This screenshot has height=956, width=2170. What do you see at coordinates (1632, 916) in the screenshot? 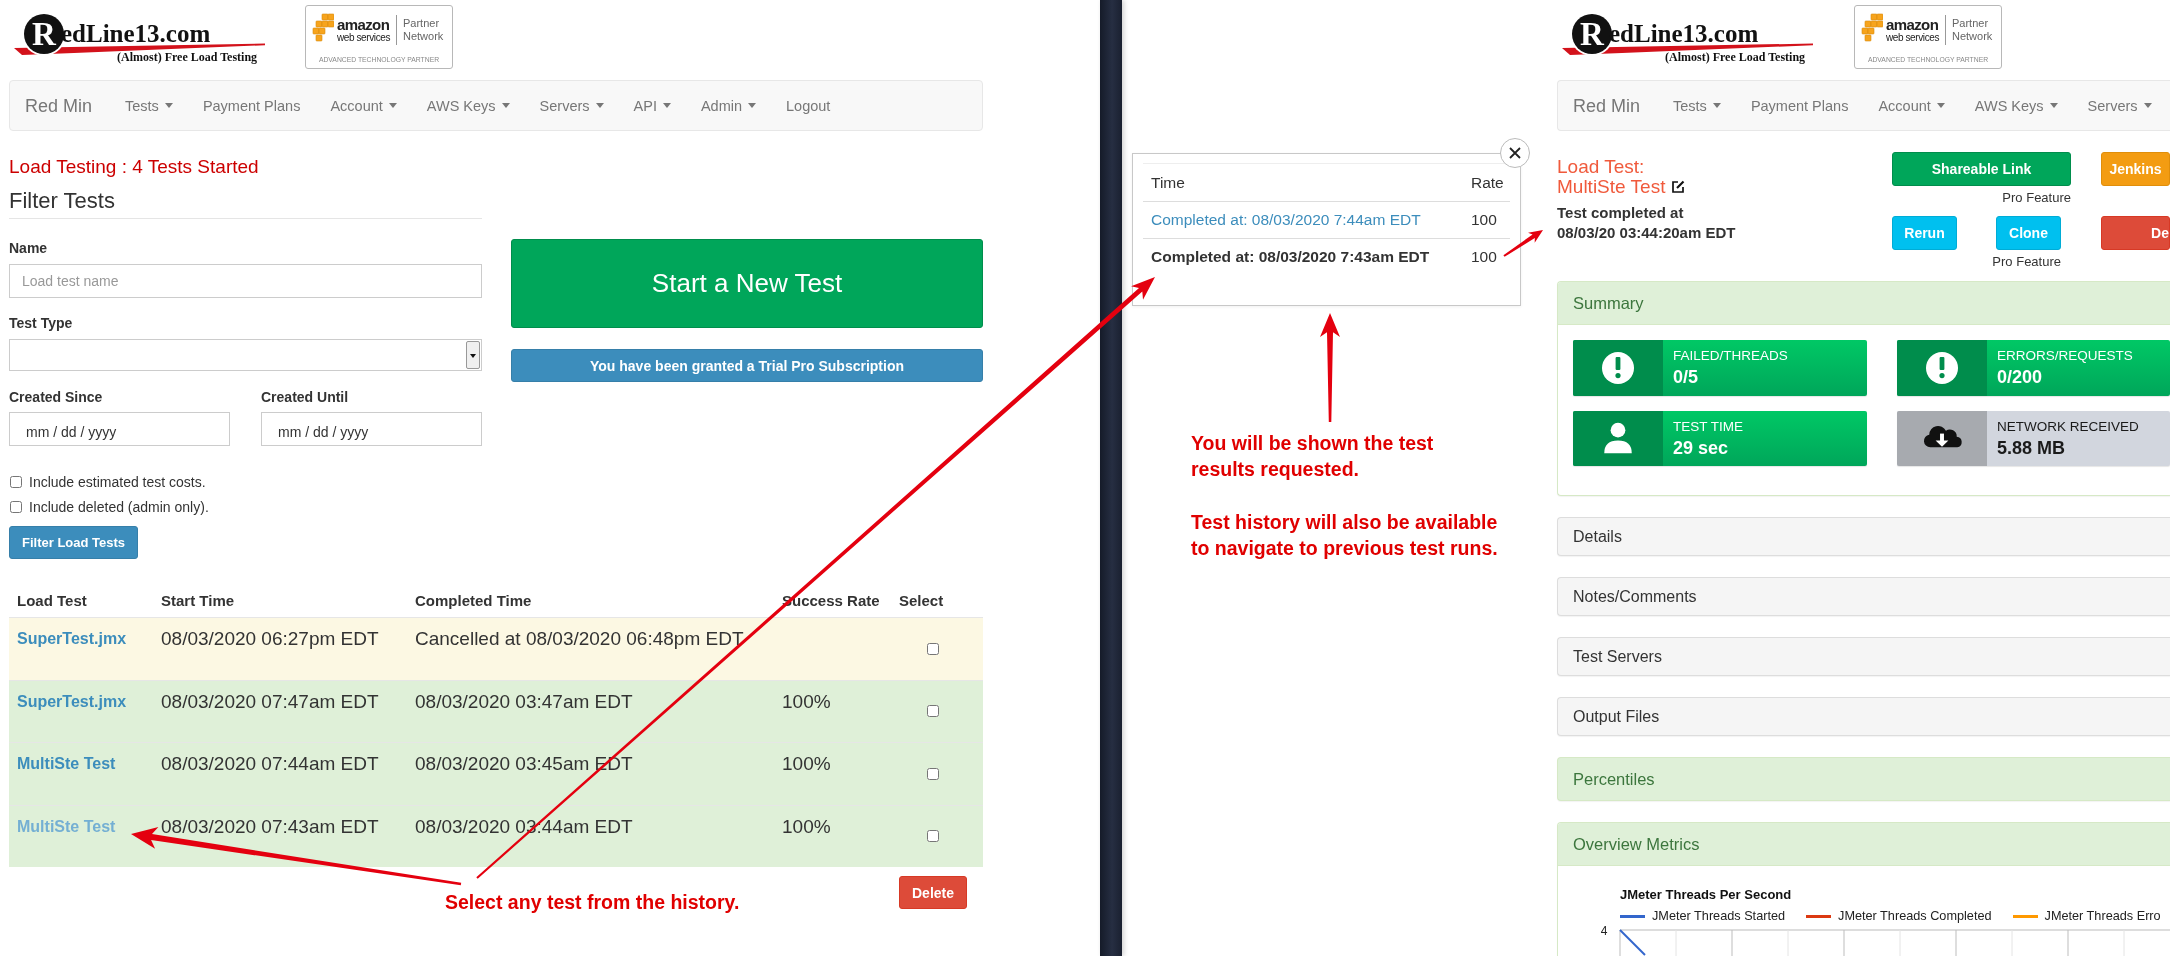
I see `legend-line-icon` at bounding box center [1632, 916].